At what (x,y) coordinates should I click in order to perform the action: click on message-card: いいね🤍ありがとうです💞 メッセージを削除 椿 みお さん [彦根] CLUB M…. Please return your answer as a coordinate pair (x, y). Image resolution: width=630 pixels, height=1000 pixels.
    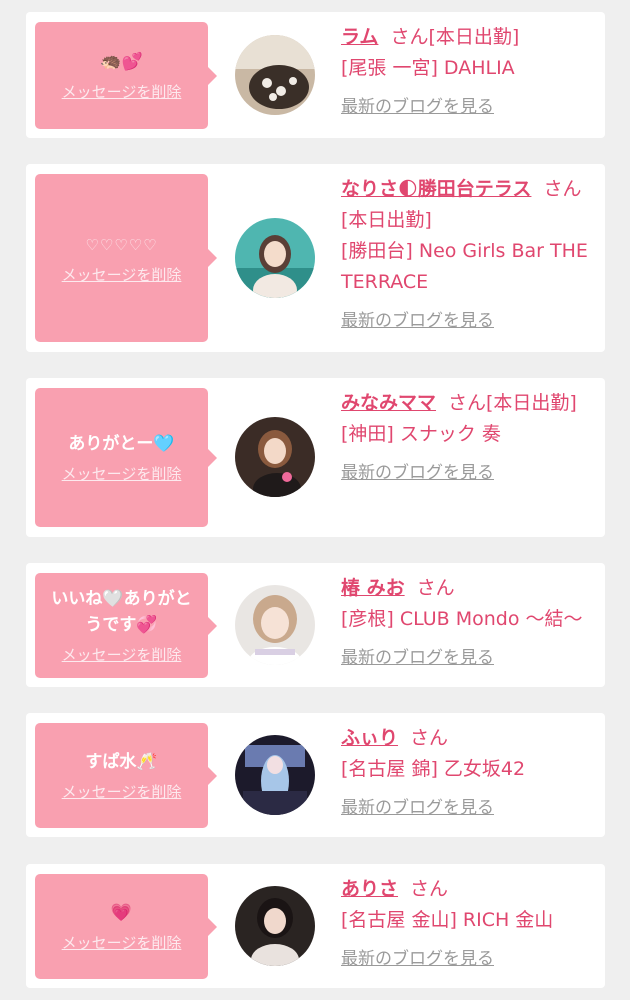
    Looking at the image, I should click on (315, 625).